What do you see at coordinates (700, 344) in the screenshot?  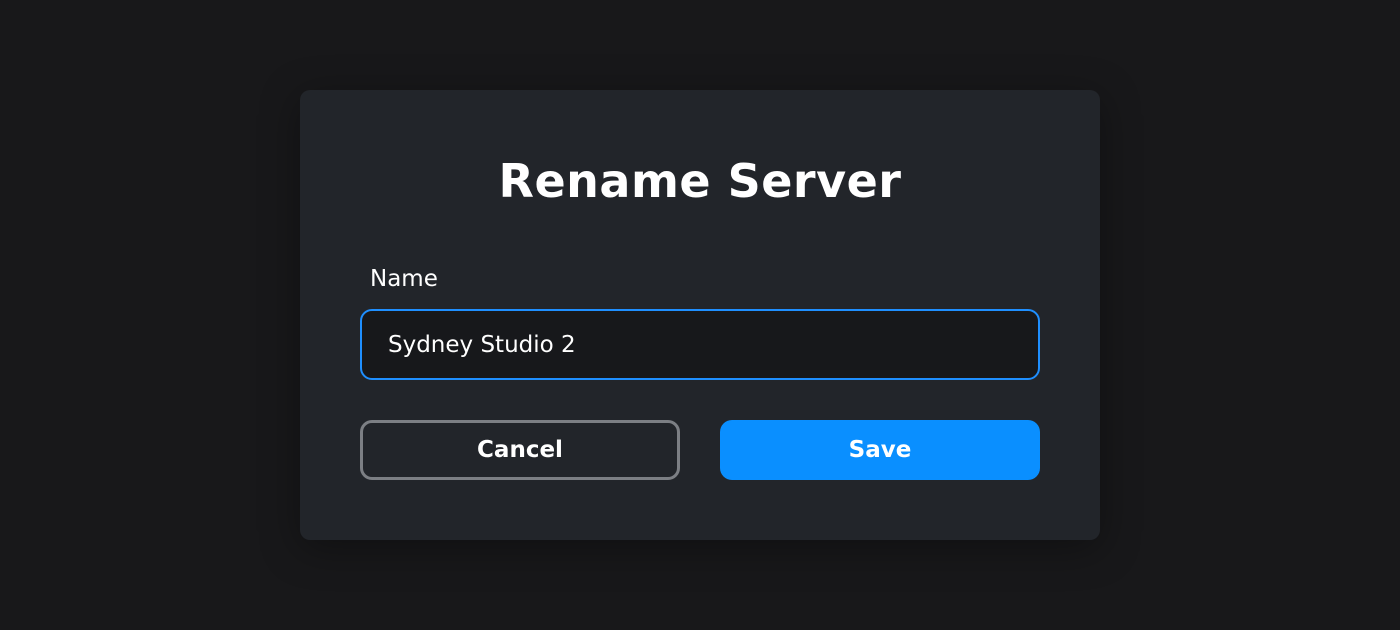 I see `server-name-input` at bounding box center [700, 344].